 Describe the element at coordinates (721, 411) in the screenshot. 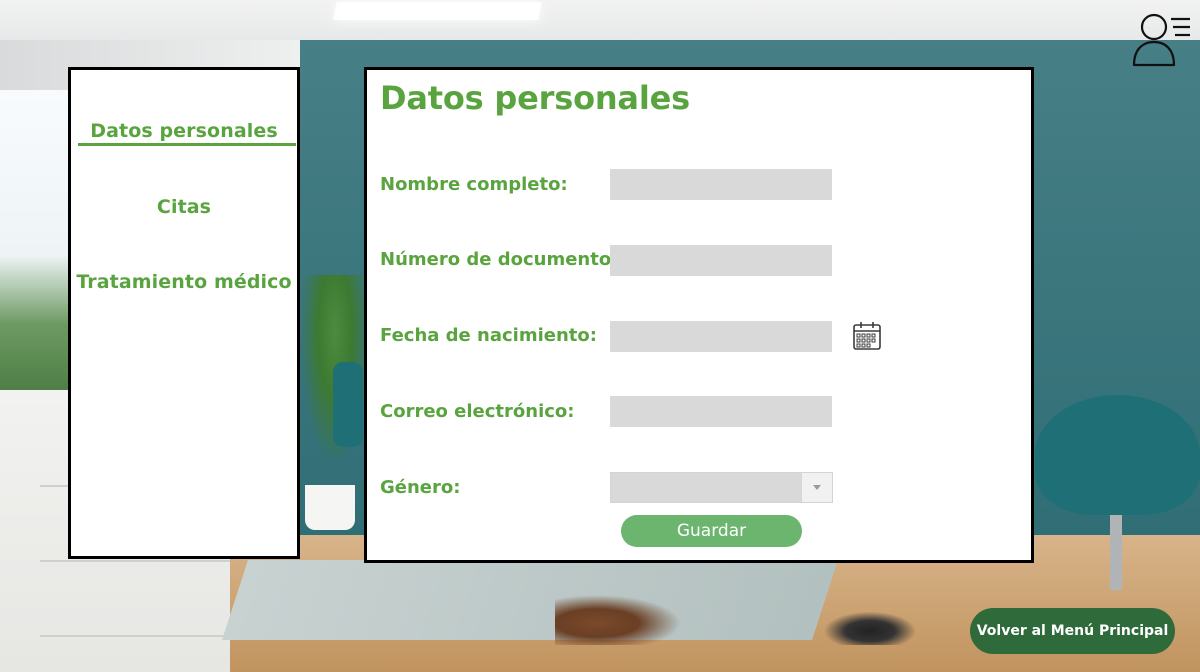

I see `correo-input` at that location.